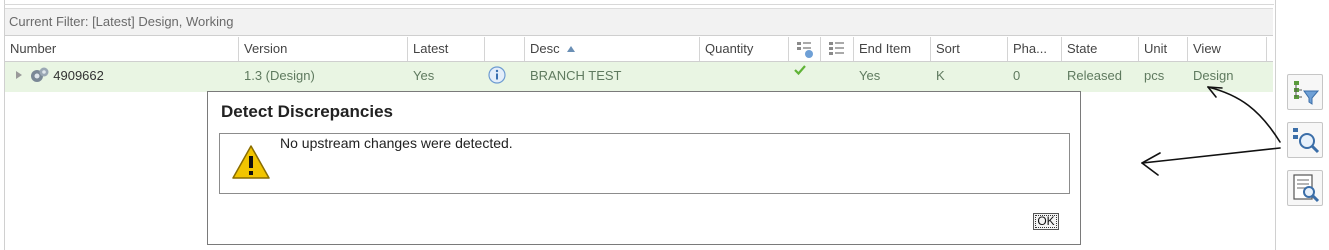  I want to click on part-gears-icon, so click(39, 74).